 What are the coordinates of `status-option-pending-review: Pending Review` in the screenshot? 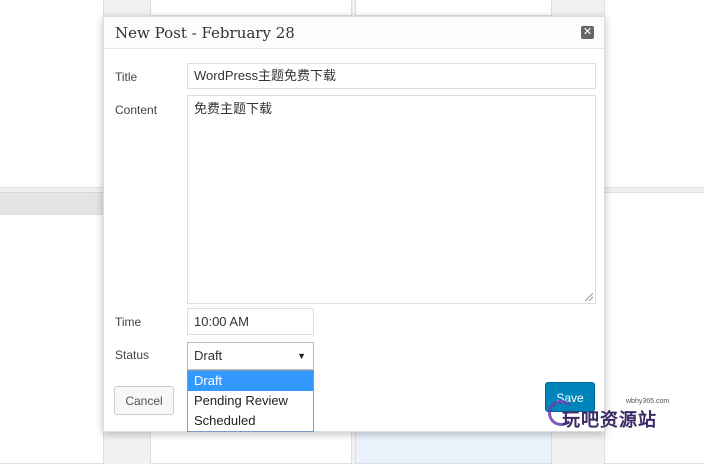 It's located at (250, 401).